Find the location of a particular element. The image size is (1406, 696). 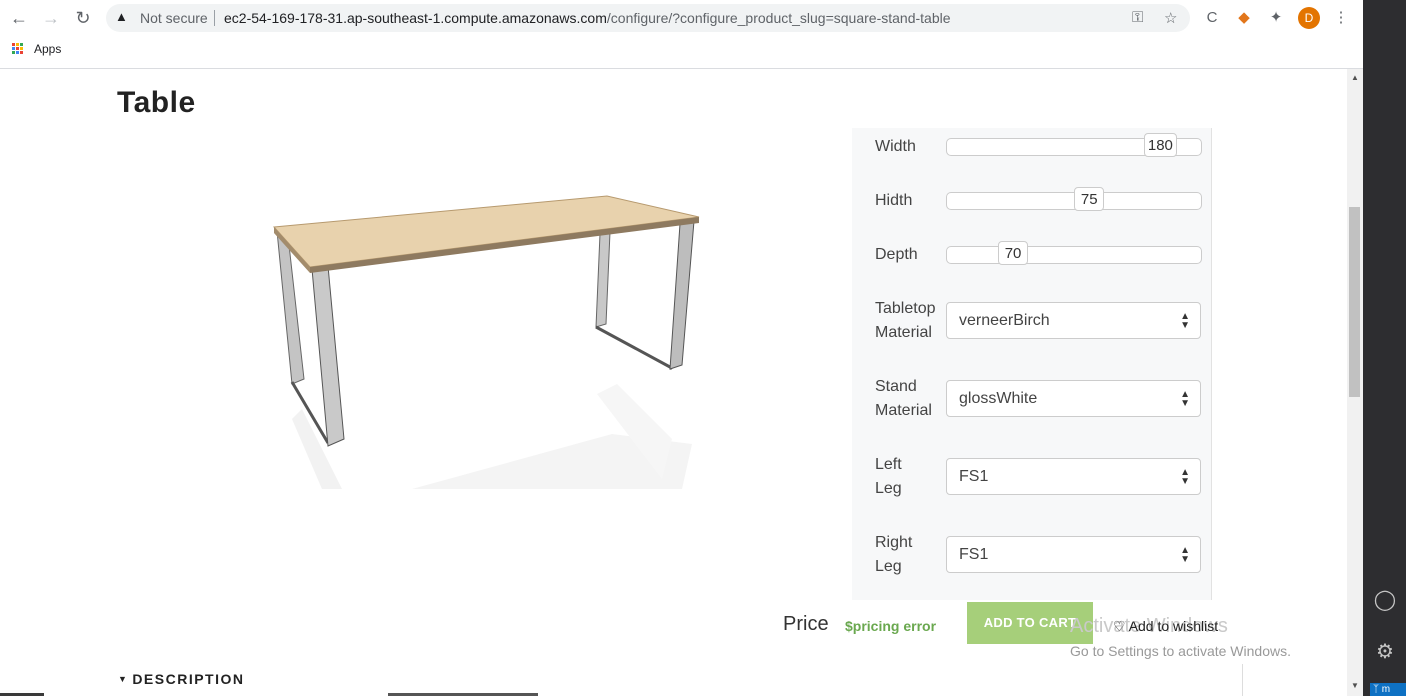

left-leg-label: Left Leg is located at coordinates (888, 477).